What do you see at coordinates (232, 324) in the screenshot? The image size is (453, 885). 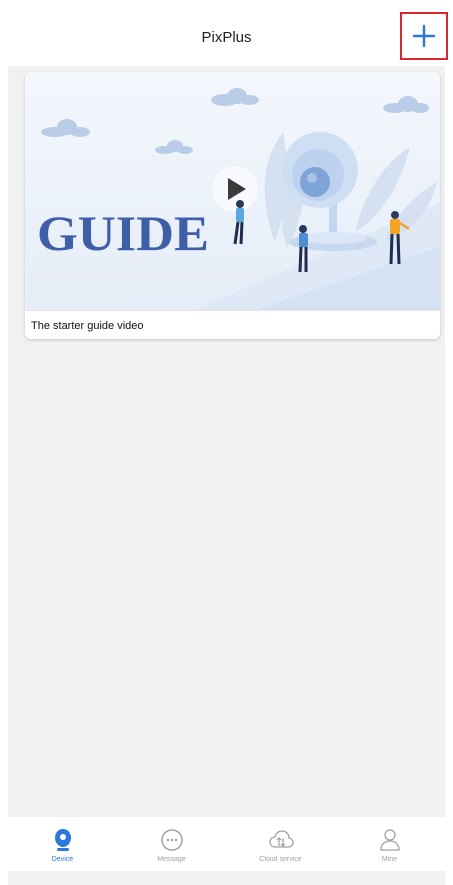 I see `guide-caption-bar: The starter guide video` at bounding box center [232, 324].